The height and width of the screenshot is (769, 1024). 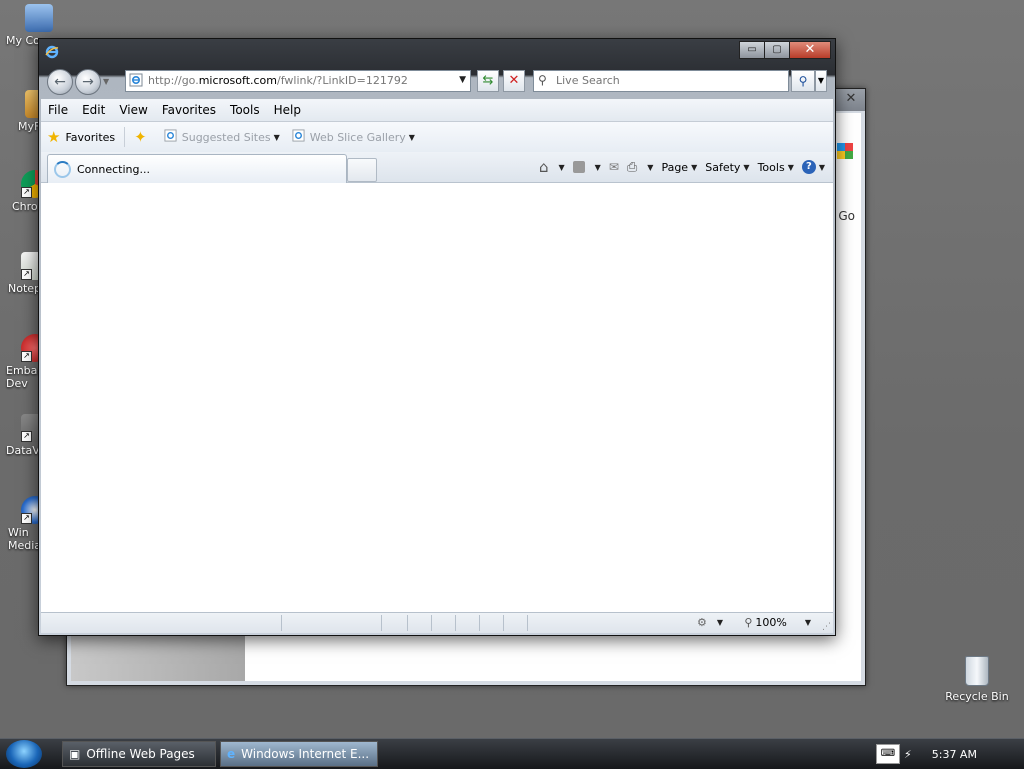 I want to click on stop-button: ✕, so click(x=514, y=81).